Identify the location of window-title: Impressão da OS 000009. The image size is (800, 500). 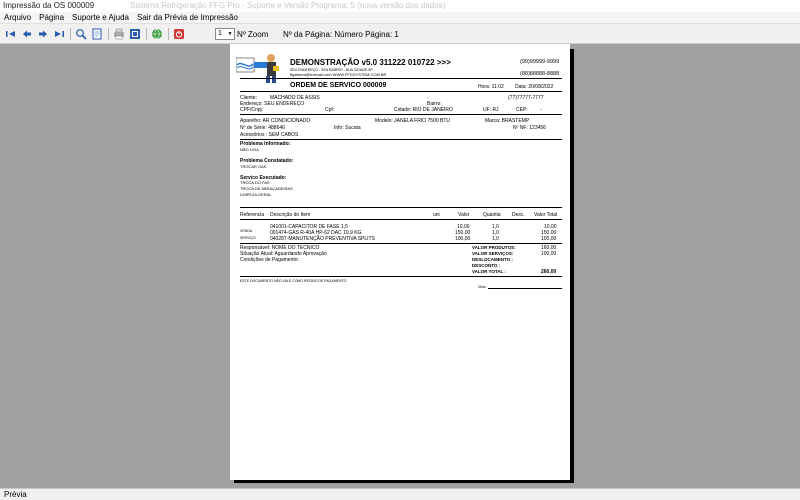
(49, 5).